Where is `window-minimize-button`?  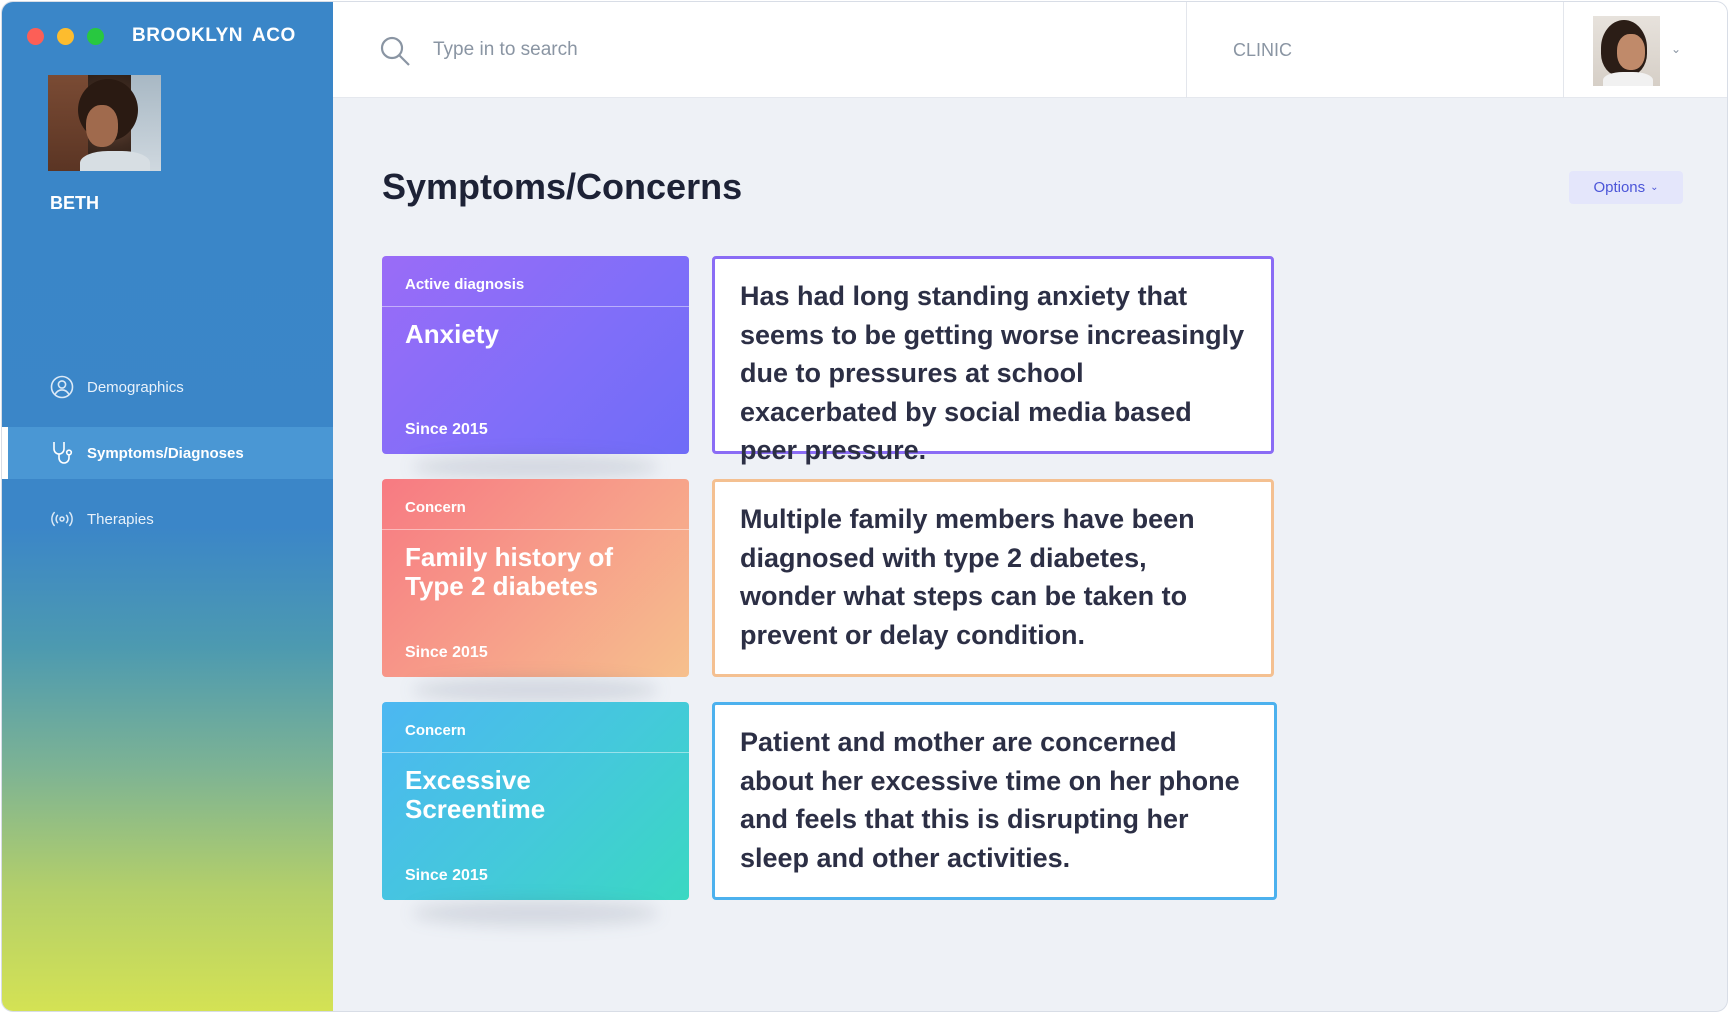
window-minimize-button is located at coordinates (65, 36).